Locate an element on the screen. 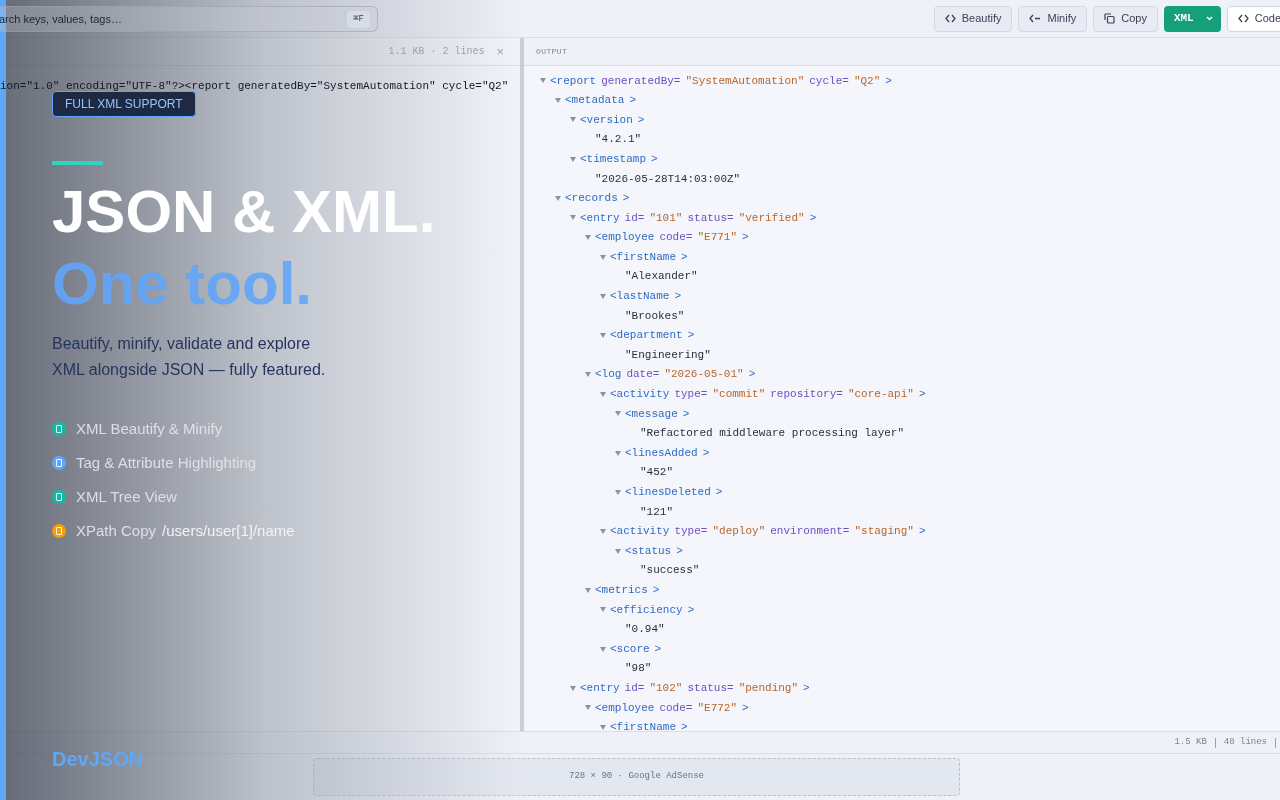  panel-title: OUTPUT is located at coordinates (552, 51).